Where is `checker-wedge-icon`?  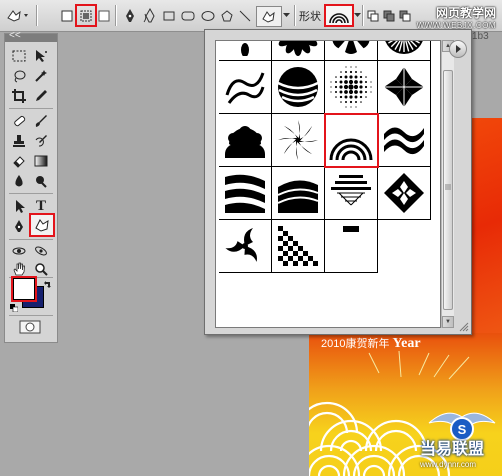
checker-wedge-icon is located at coordinates (298, 246).